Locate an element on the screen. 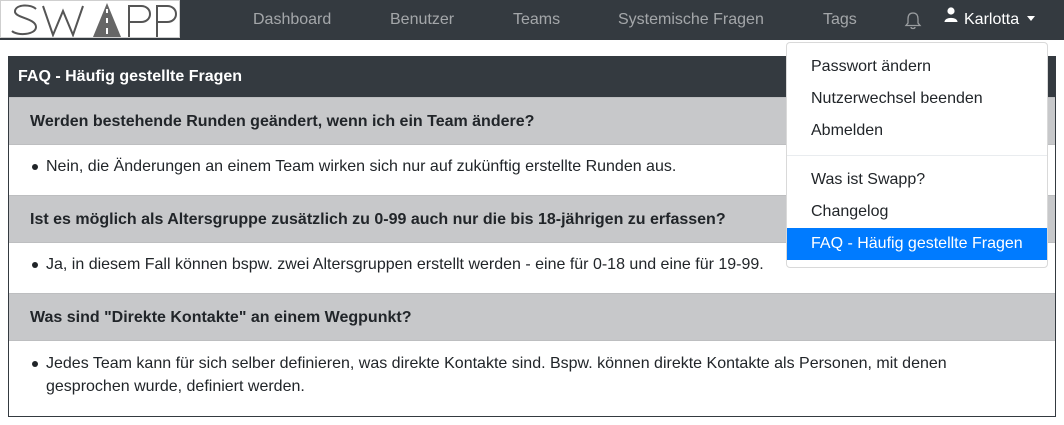  nav-tags: Tags is located at coordinates (840, 20).